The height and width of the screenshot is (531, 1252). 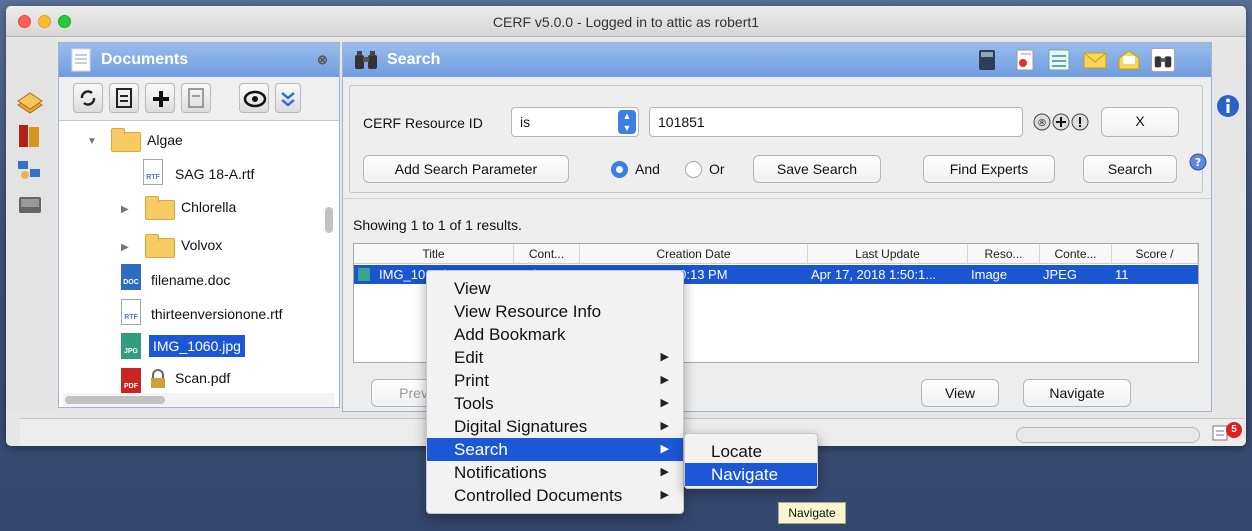 I want to click on refresh-button, so click(x=88, y=98).